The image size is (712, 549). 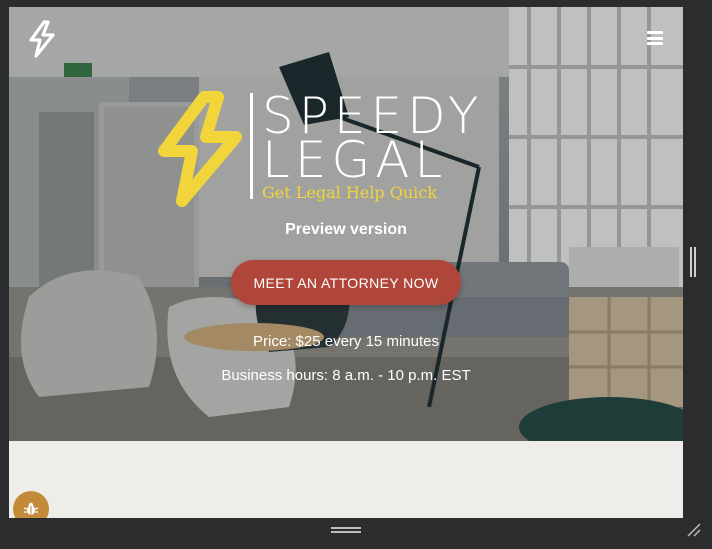 I want to click on price-amount: $25, so click(x=308, y=341).